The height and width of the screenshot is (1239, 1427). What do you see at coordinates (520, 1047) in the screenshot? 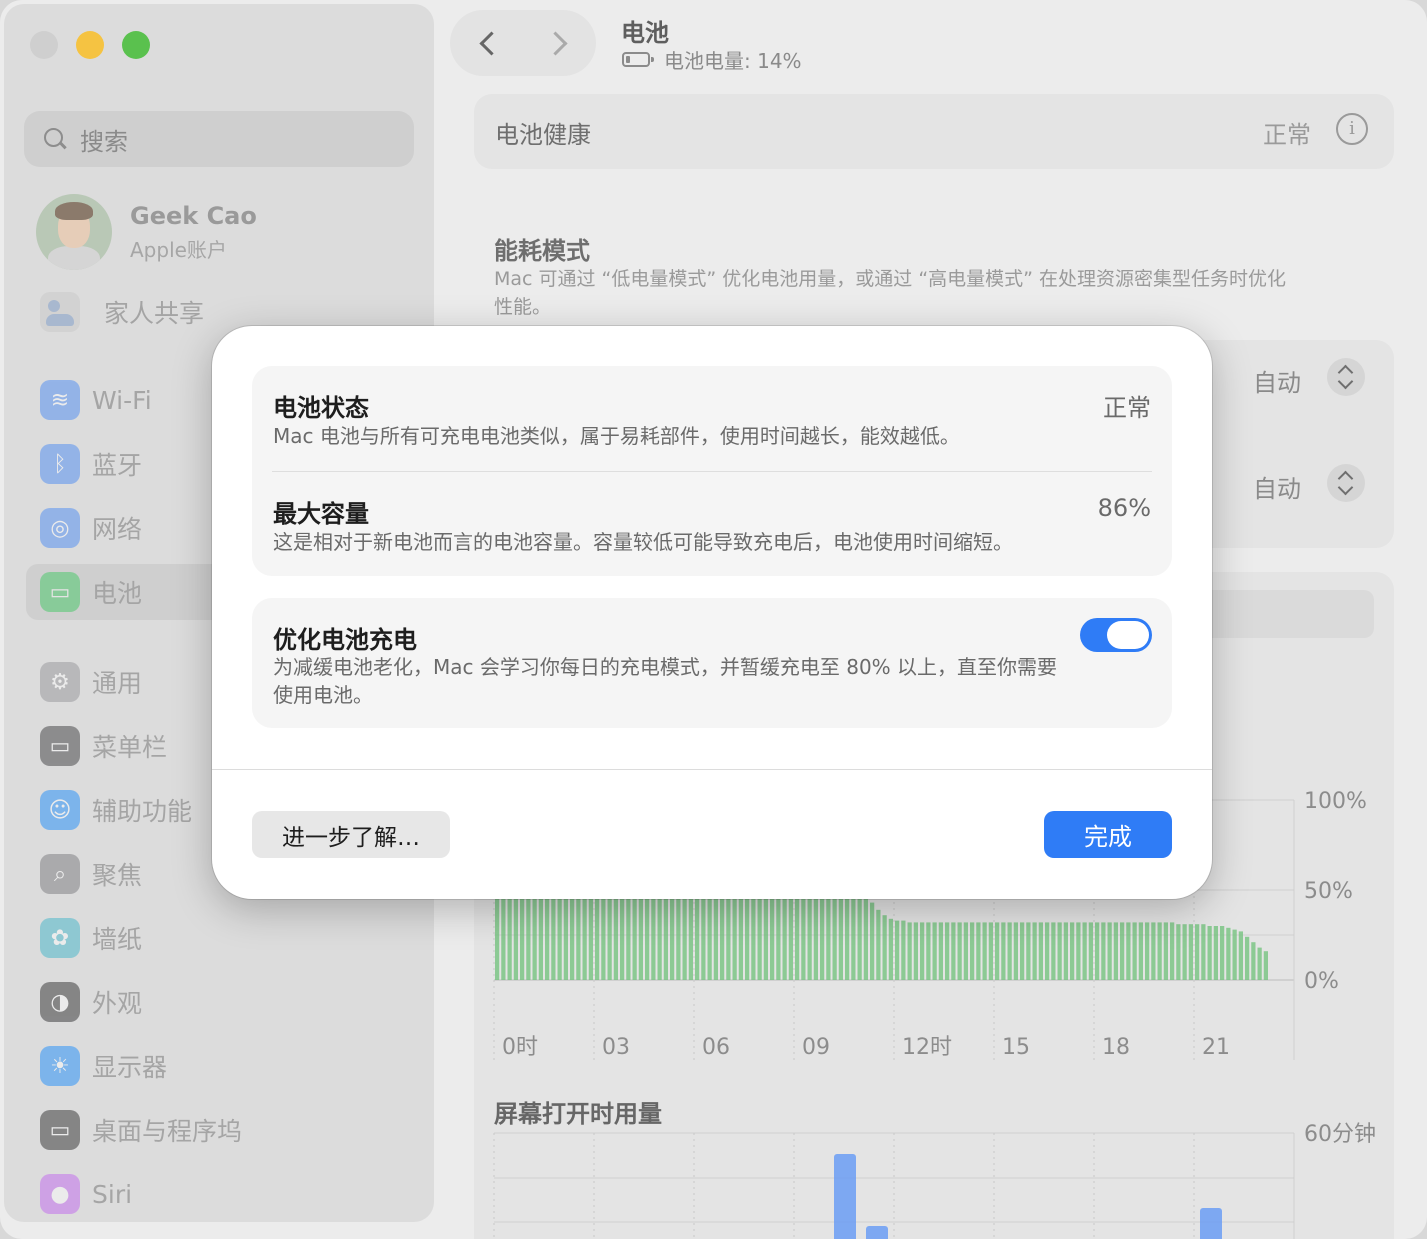
I see `x-tick-label: 0时` at bounding box center [520, 1047].